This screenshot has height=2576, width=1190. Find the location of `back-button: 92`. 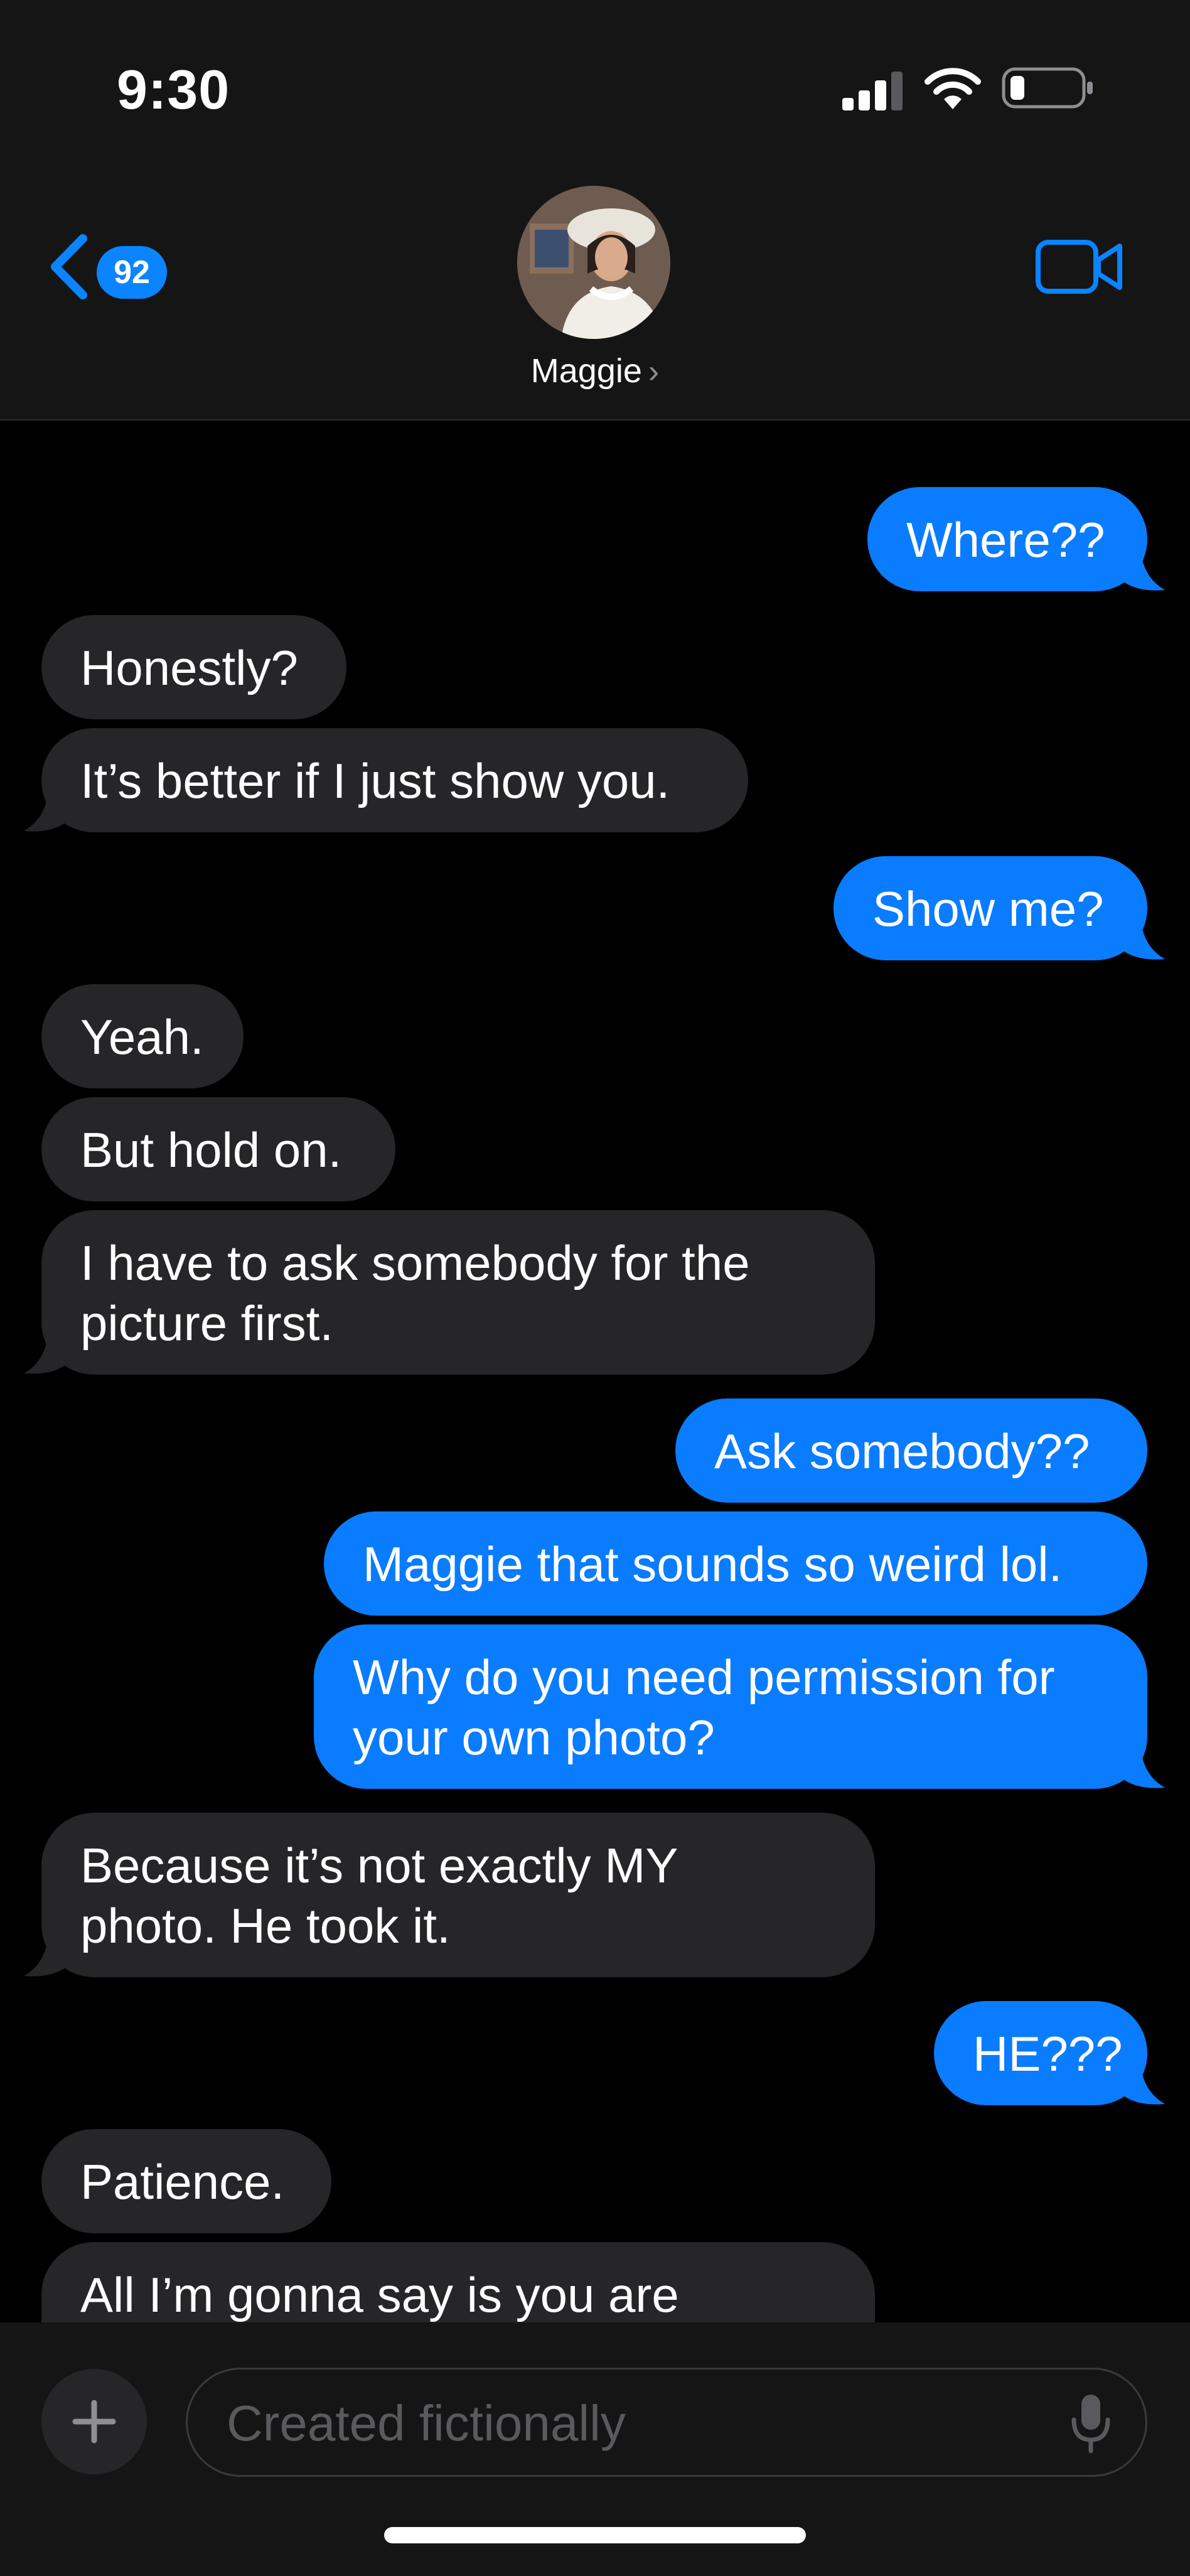

back-button: 92 is located at coordinates (113, 263).